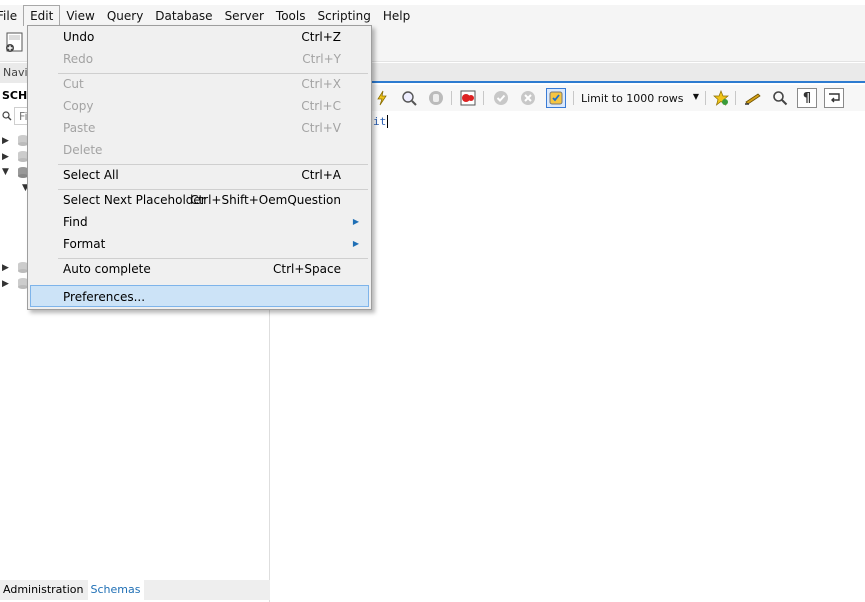 The height and width of the screenshot is (602, 865). I want to click on find-replace-button, so click(780, 98).